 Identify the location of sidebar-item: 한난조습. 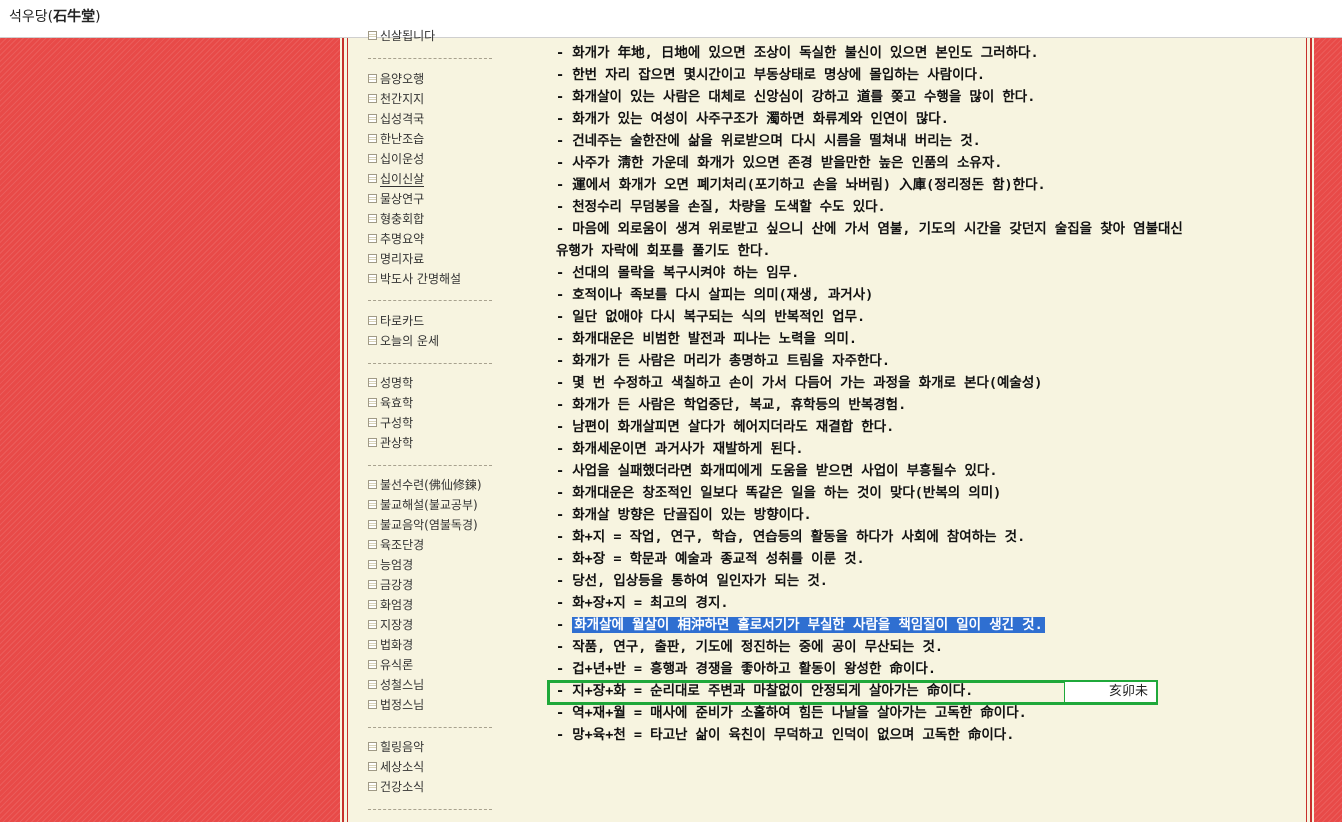
(396, 139).